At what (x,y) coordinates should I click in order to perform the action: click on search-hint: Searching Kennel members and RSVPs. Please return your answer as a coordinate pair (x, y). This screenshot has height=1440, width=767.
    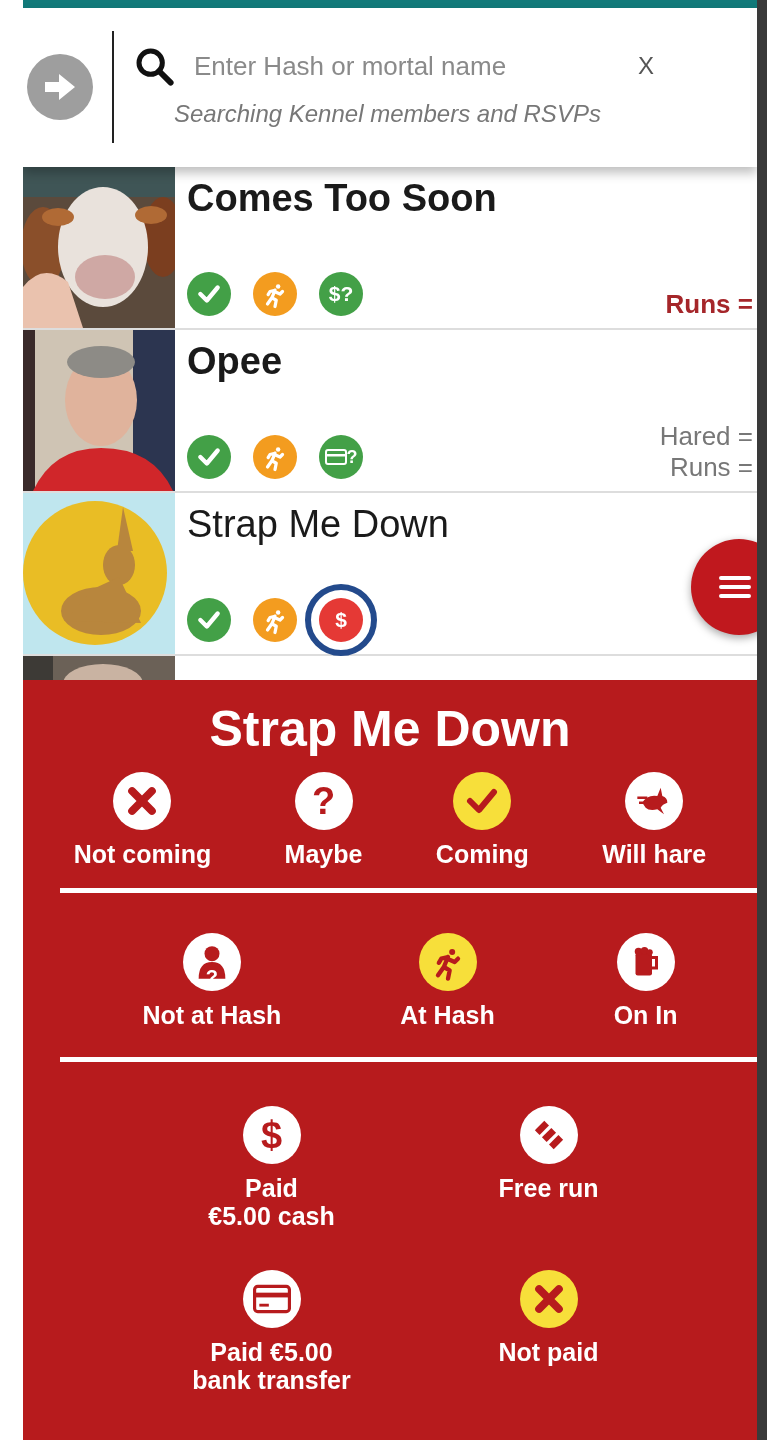
    Looking at the image, I should click on (388, 114).